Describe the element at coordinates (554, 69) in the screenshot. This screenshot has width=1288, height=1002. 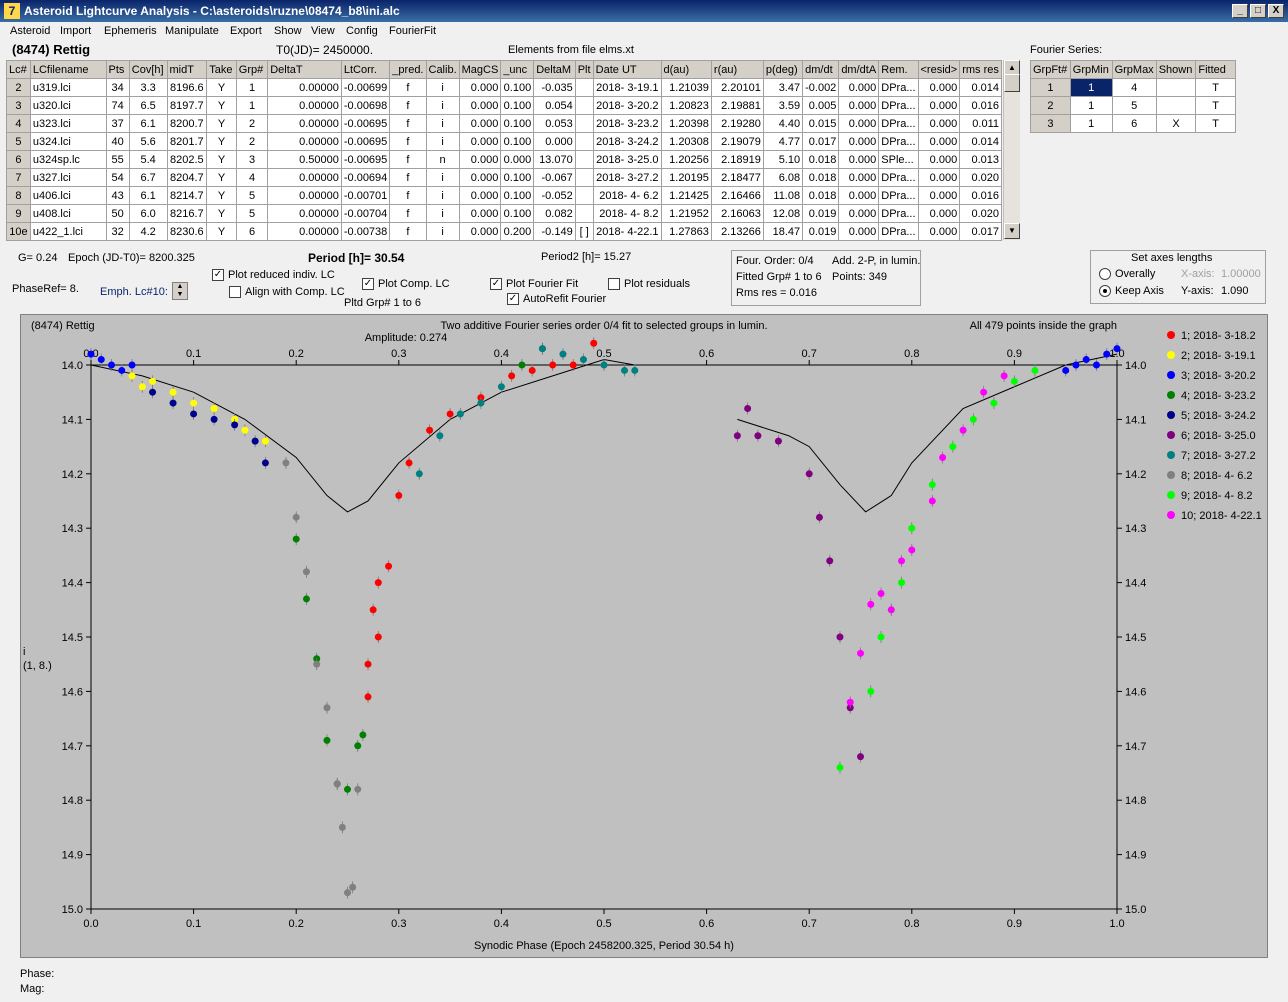
I see `column-header: DeltaM` at that location.